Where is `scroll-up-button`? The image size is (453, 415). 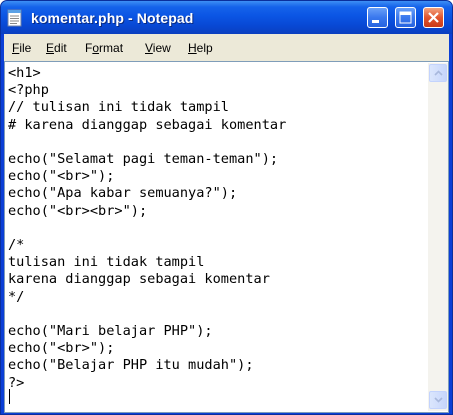 scroll-up-button is located at coordinates (438, 73).